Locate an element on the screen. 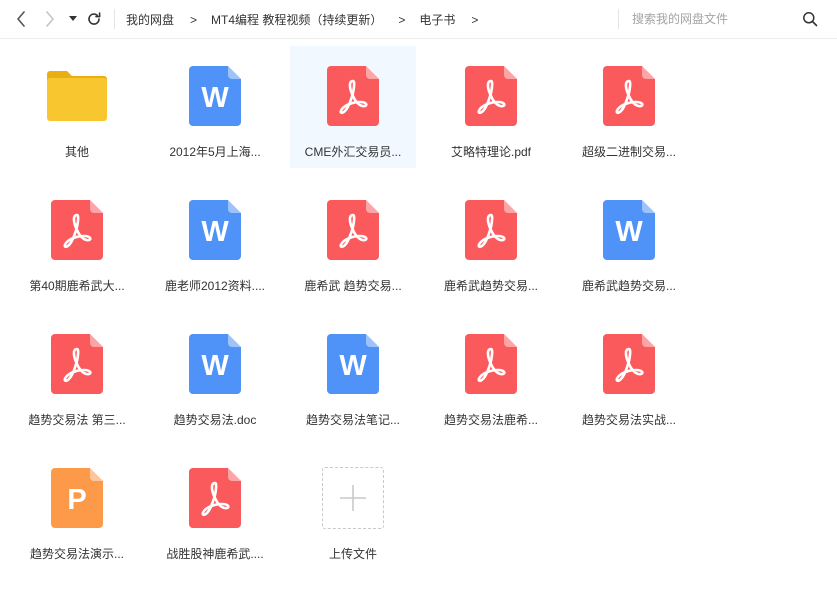 The image size is (837, 611). refresh-button is located at coordinates (94, 19).